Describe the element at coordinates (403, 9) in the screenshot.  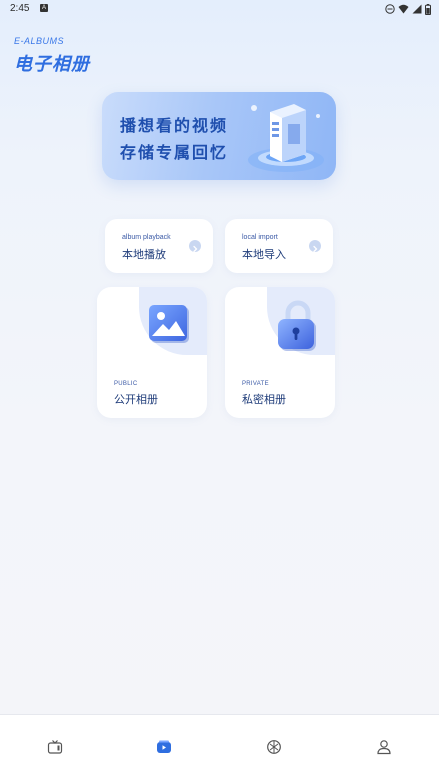
I see `wifi-icon` at that location.